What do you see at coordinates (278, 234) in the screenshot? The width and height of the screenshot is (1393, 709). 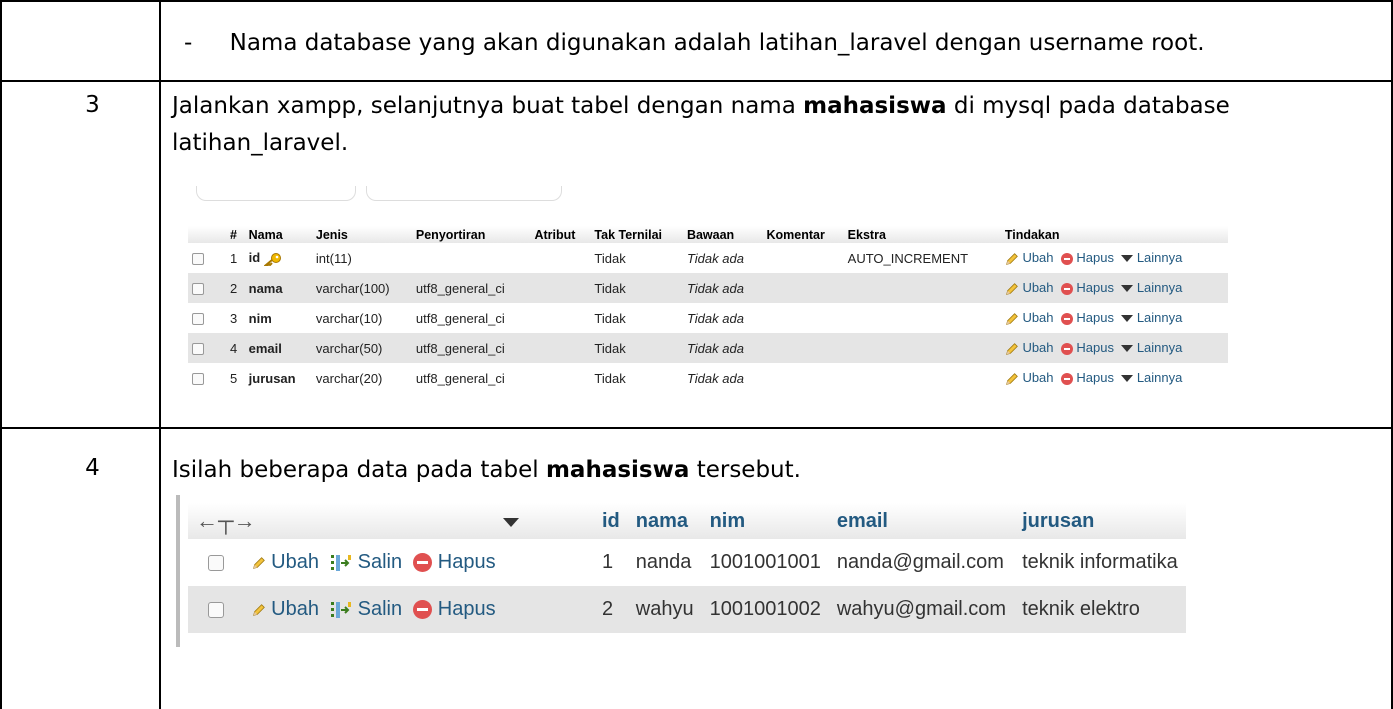 I see `header-name: Nama` at bounding box center [278, 234].